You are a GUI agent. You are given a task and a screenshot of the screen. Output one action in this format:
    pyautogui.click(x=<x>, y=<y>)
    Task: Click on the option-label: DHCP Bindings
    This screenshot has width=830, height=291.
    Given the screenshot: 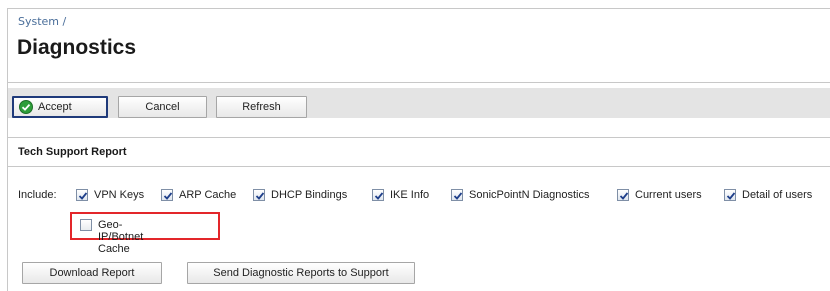 What is the action you would take?
    pyautogui.click(x=309, y=195)
    